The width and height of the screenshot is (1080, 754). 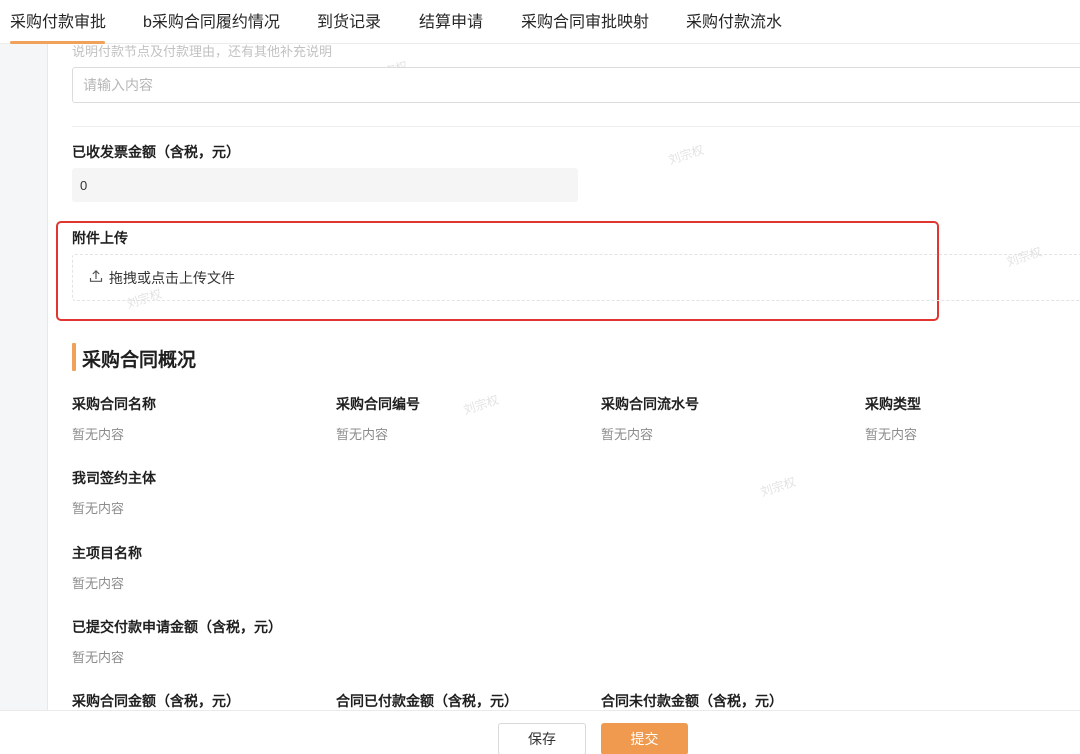 What do you see at coordinates (427, 701) in the screenshot?
I see `field-label-paid-amount: 合同已付款金额（含税，元）` at bounding box center [427, 701].